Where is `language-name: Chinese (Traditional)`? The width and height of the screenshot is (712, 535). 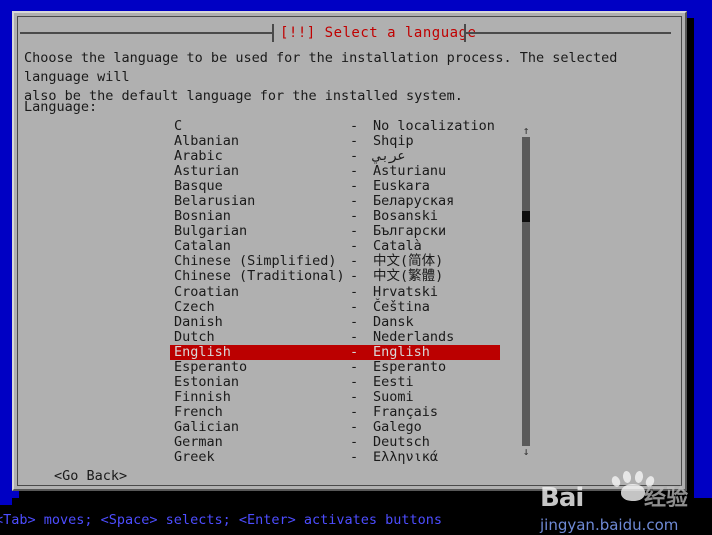
language-name: Chinese (Traditional) is located at coordinates (259, 276).